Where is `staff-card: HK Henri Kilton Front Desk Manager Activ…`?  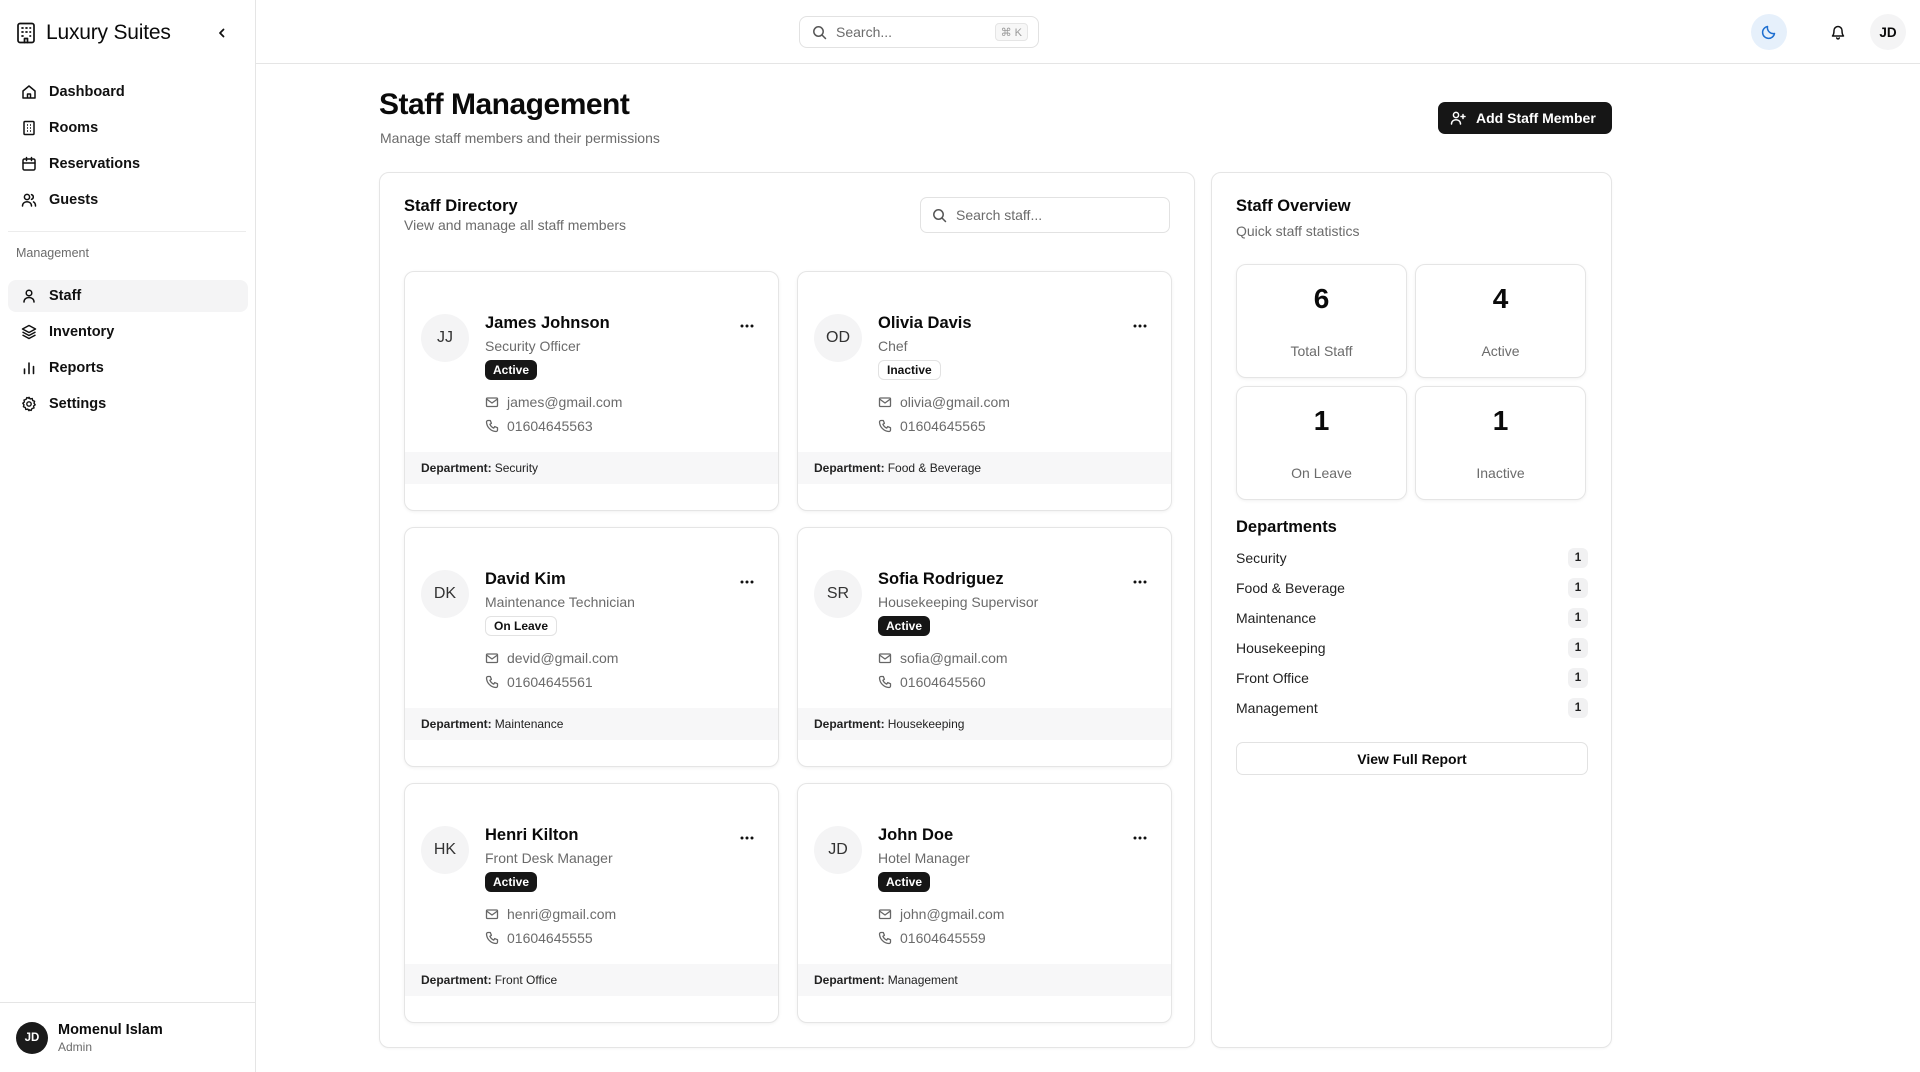
staff-card: HK Henri Kilton Front Desk Manager Activ… is located at coordinates (591, 903).